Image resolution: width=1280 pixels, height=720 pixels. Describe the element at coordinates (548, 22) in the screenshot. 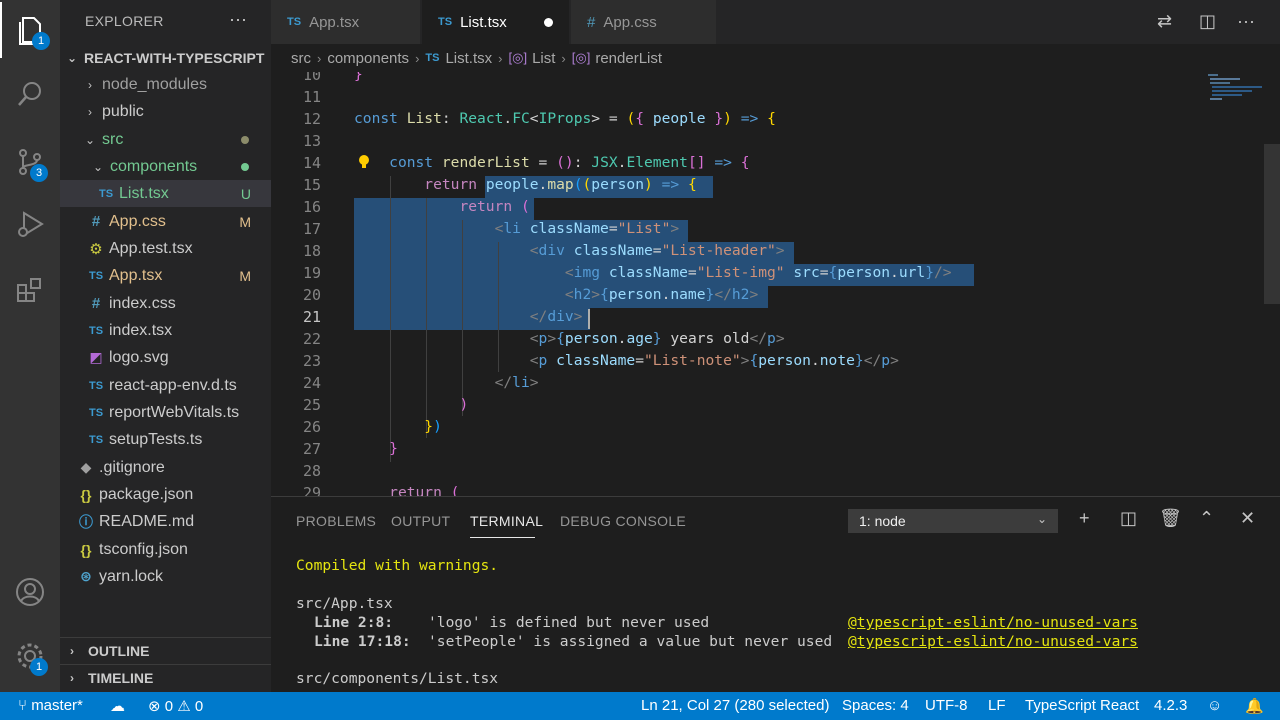

I see `unsaved-dot-icon` at that location.